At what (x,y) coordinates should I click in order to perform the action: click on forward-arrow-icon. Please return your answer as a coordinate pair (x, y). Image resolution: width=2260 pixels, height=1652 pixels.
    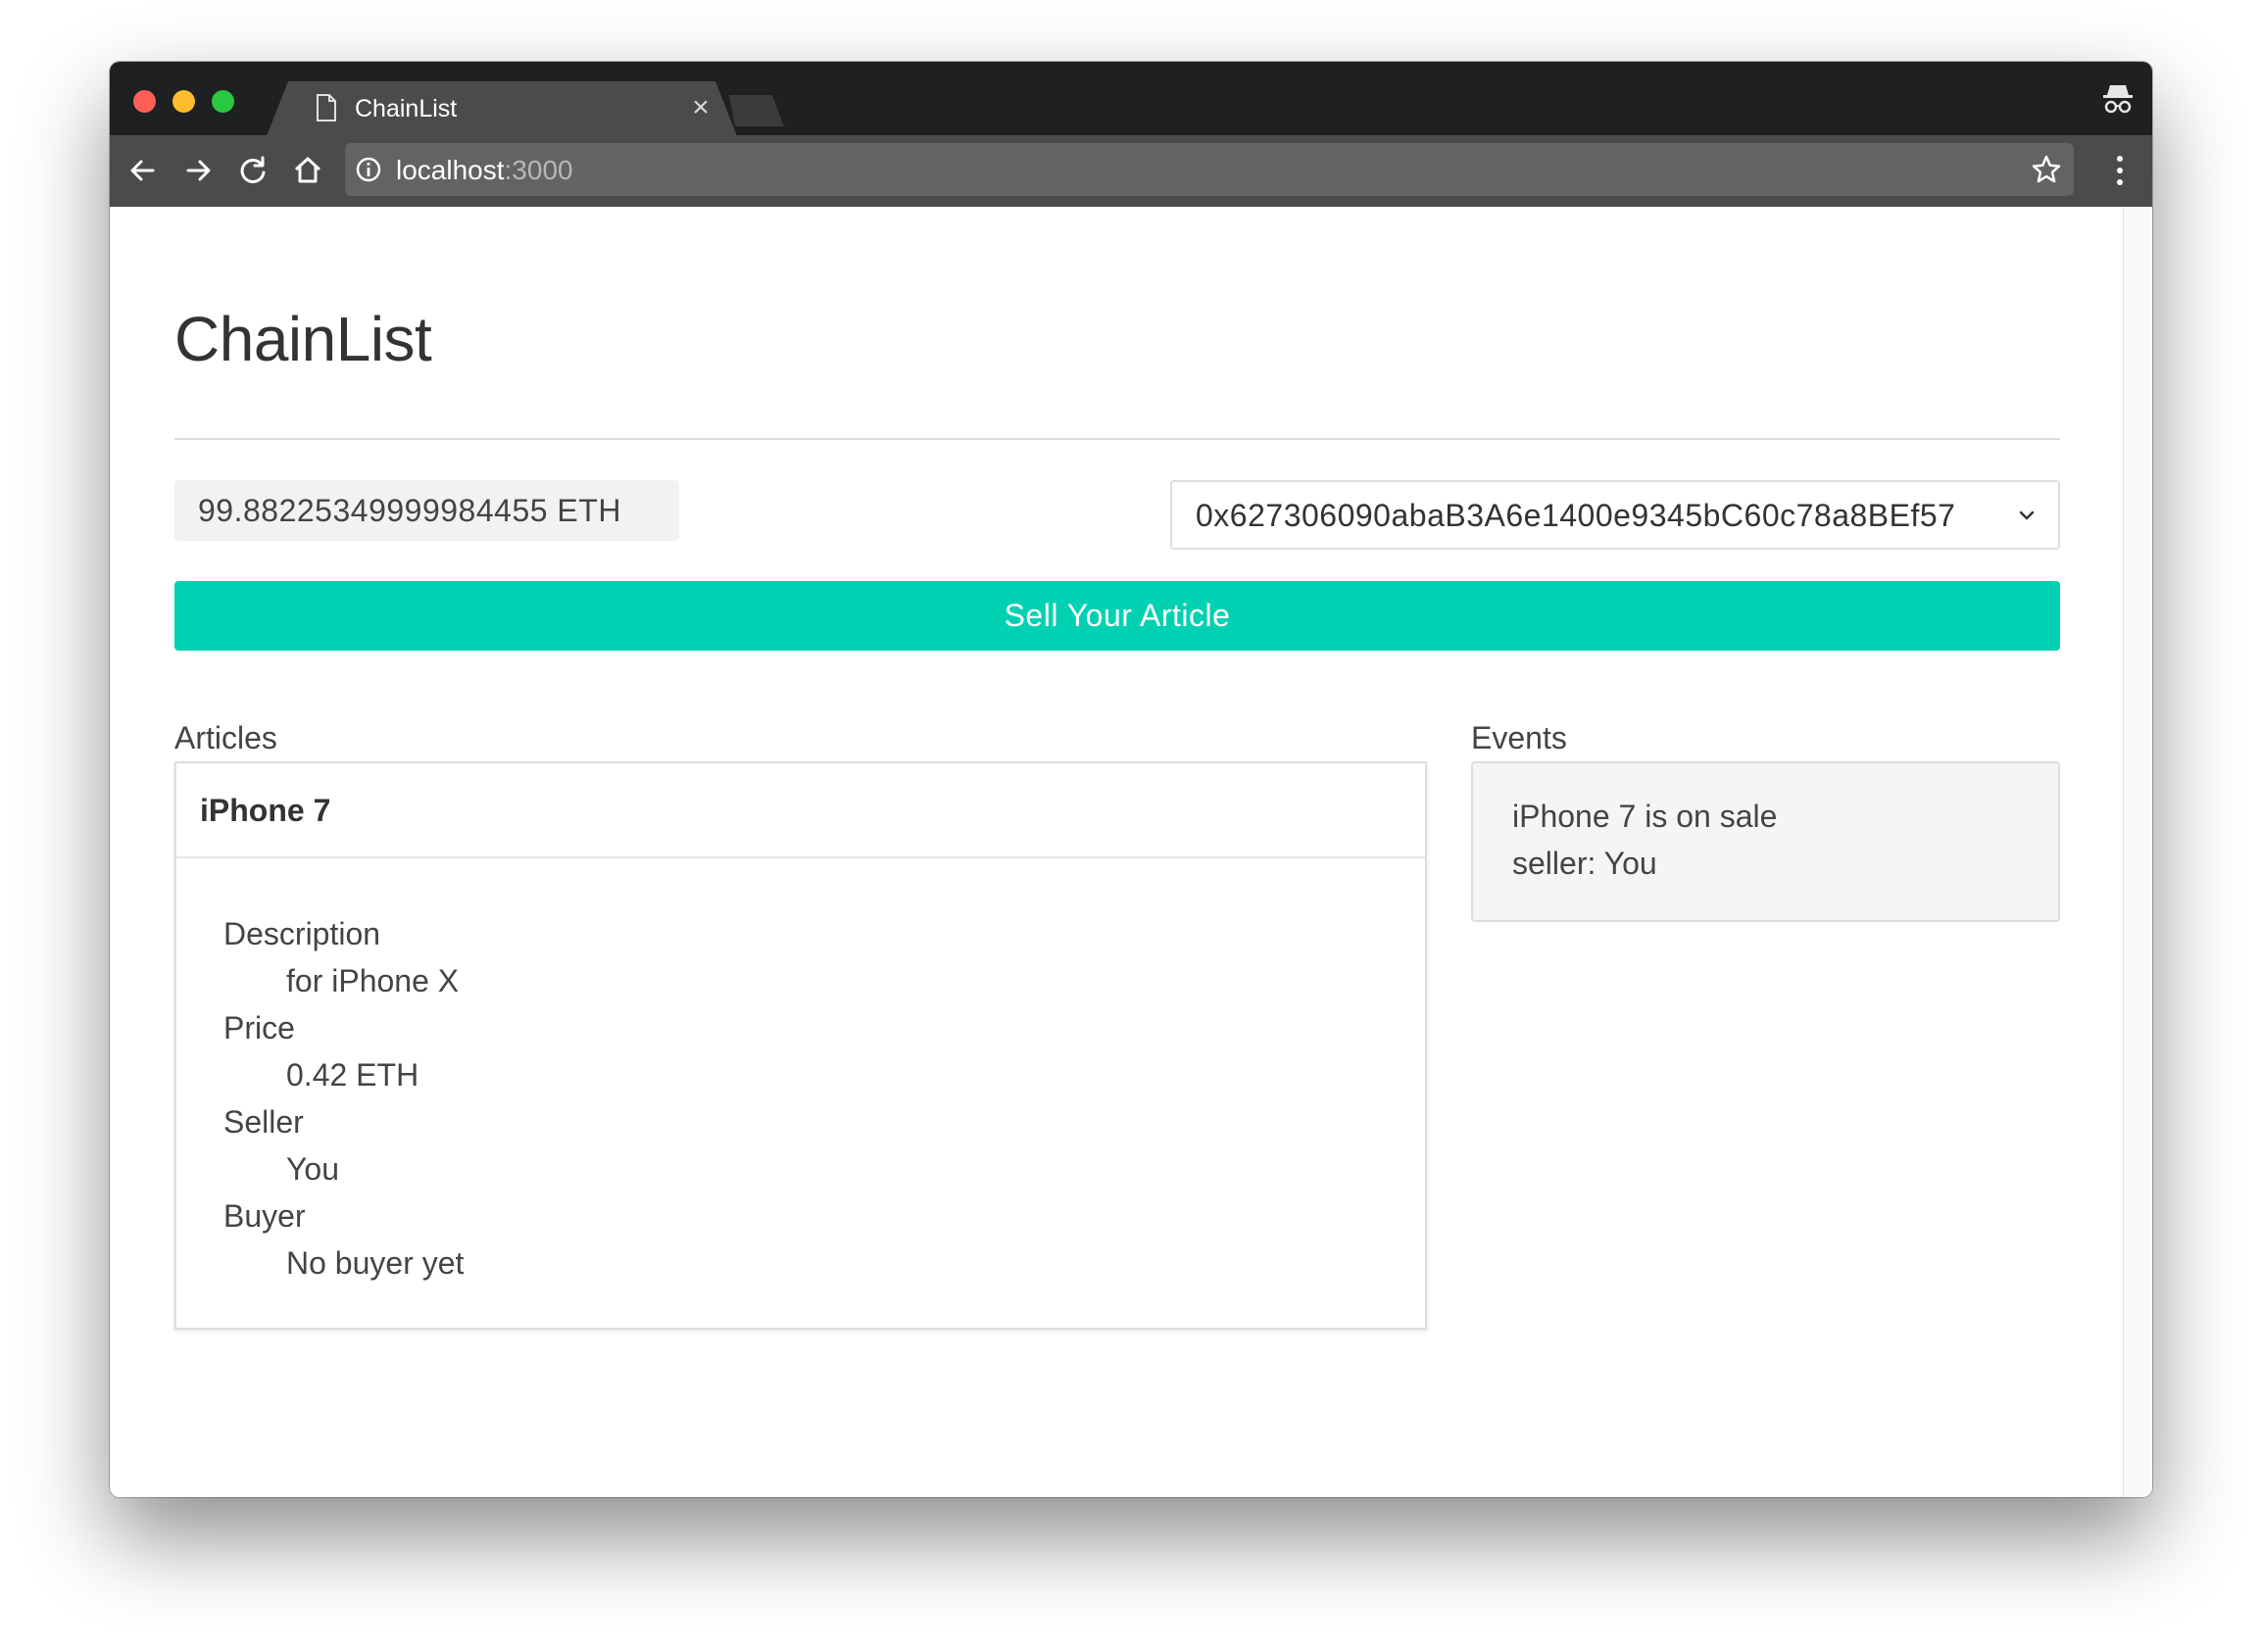
    Looking at the image, I should click on (198, 170).